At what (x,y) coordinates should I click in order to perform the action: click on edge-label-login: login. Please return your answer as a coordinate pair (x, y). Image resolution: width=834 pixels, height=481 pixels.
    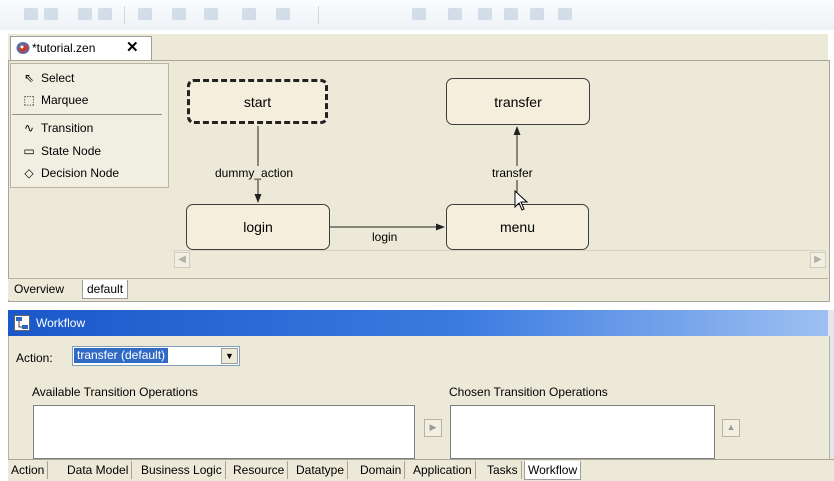
    Looking at the image, I should click on (385, 237).